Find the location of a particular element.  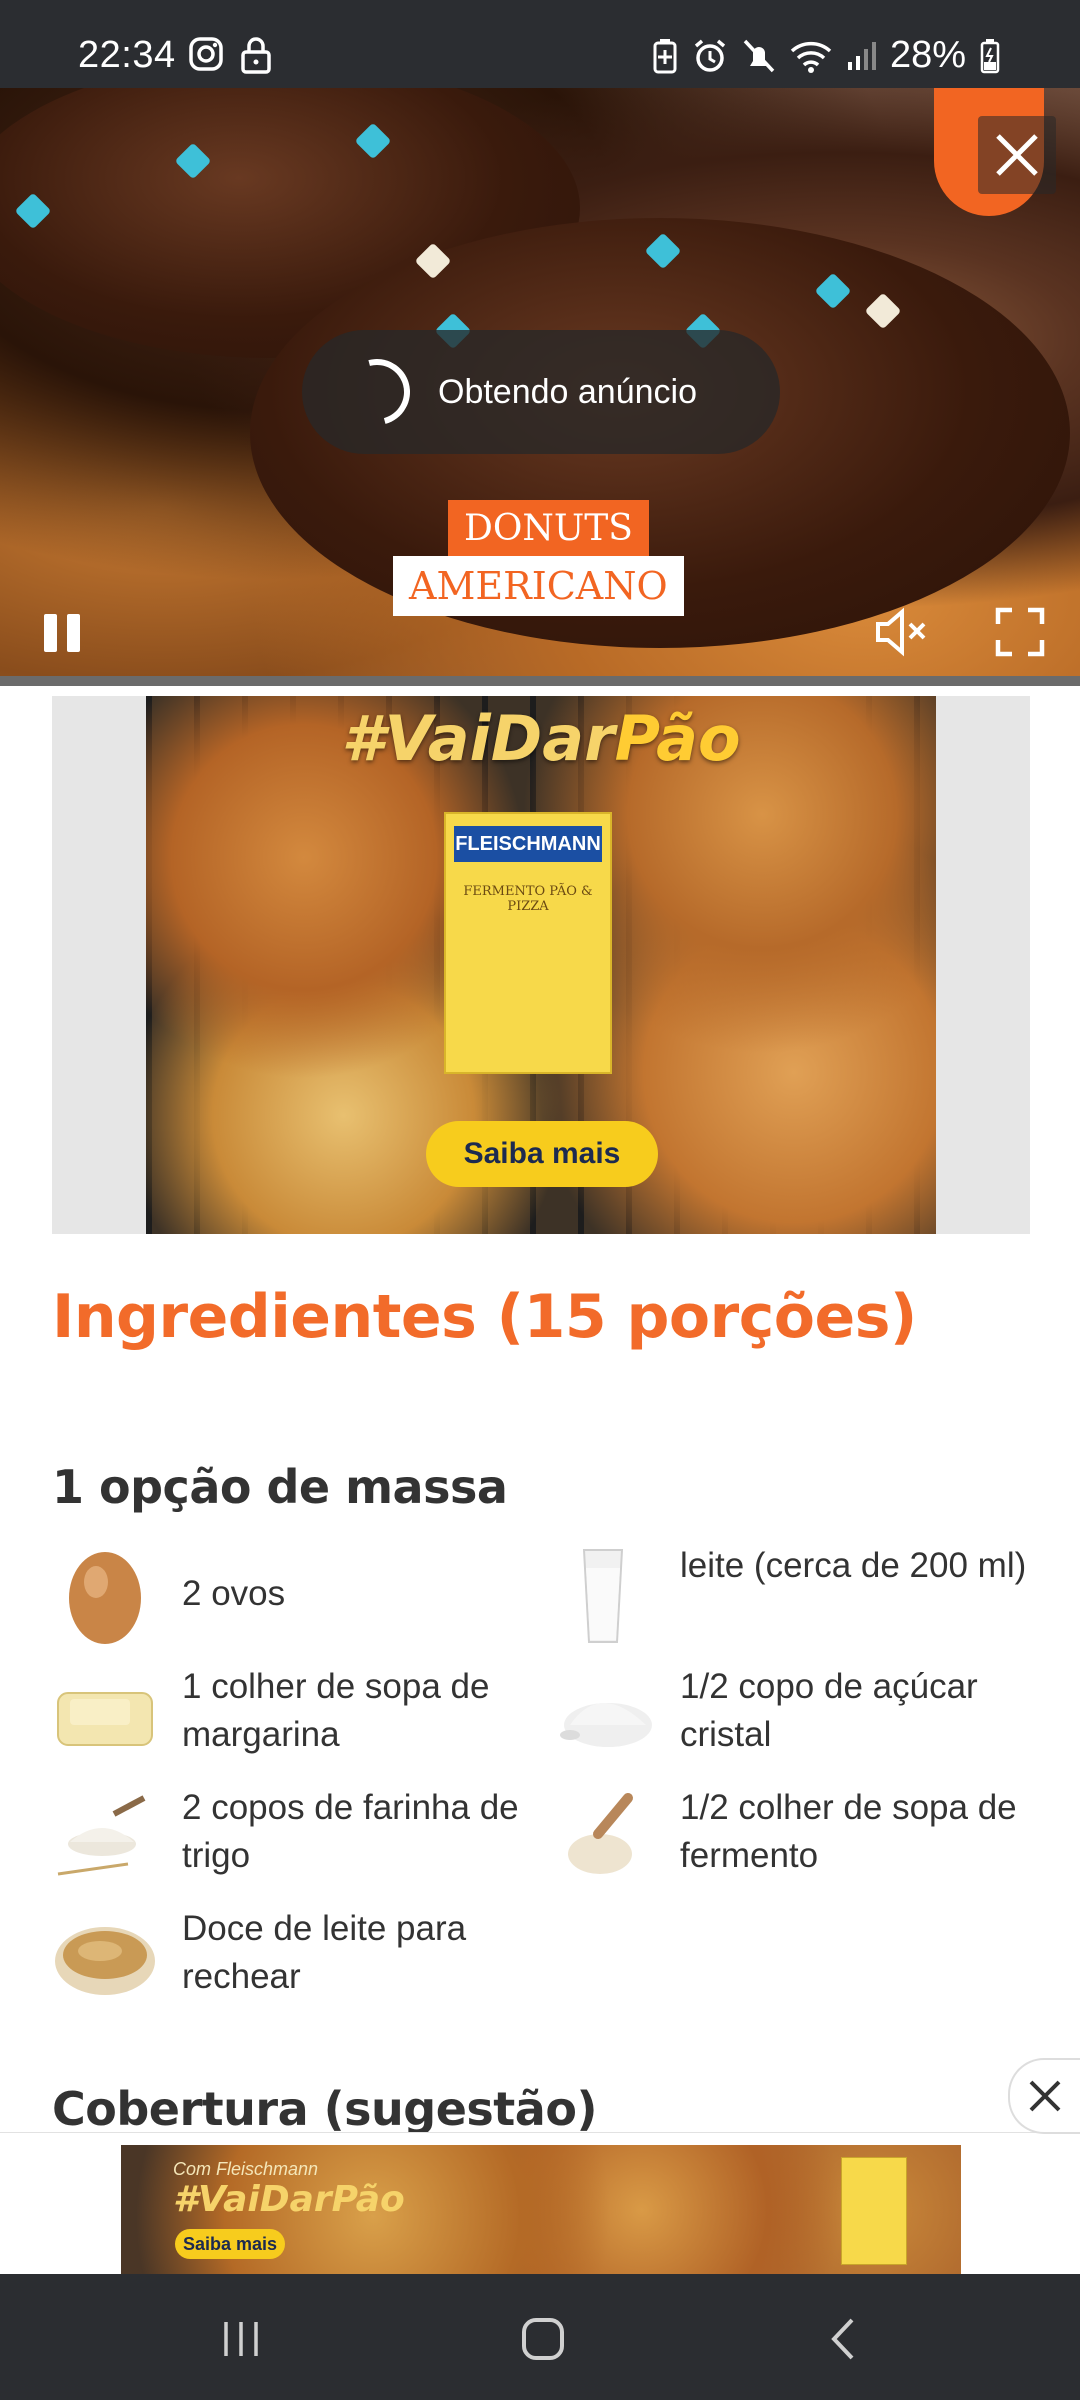

video-title-line1: DONUTS is located at coordinates (548, 529).